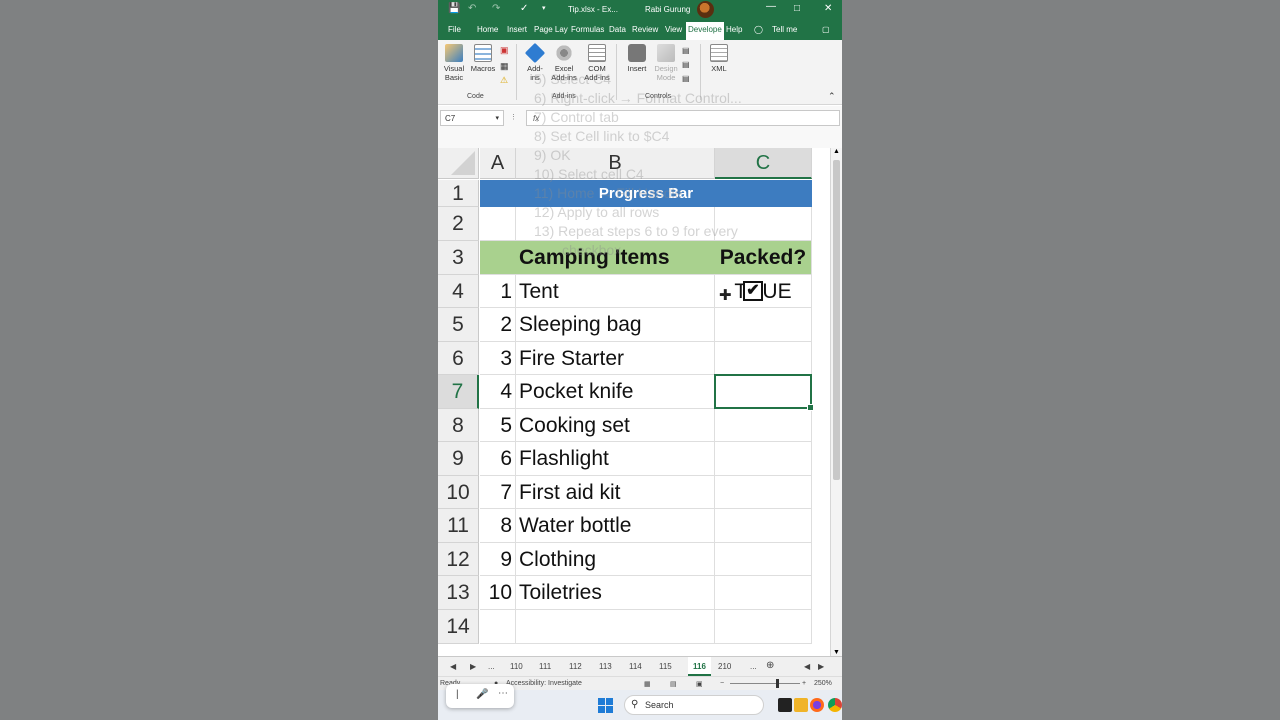 The image size is (1280, 720). Describe the element at coordinates (458, 526) in the screenshot. I see `row-header-11: 11` at that location.